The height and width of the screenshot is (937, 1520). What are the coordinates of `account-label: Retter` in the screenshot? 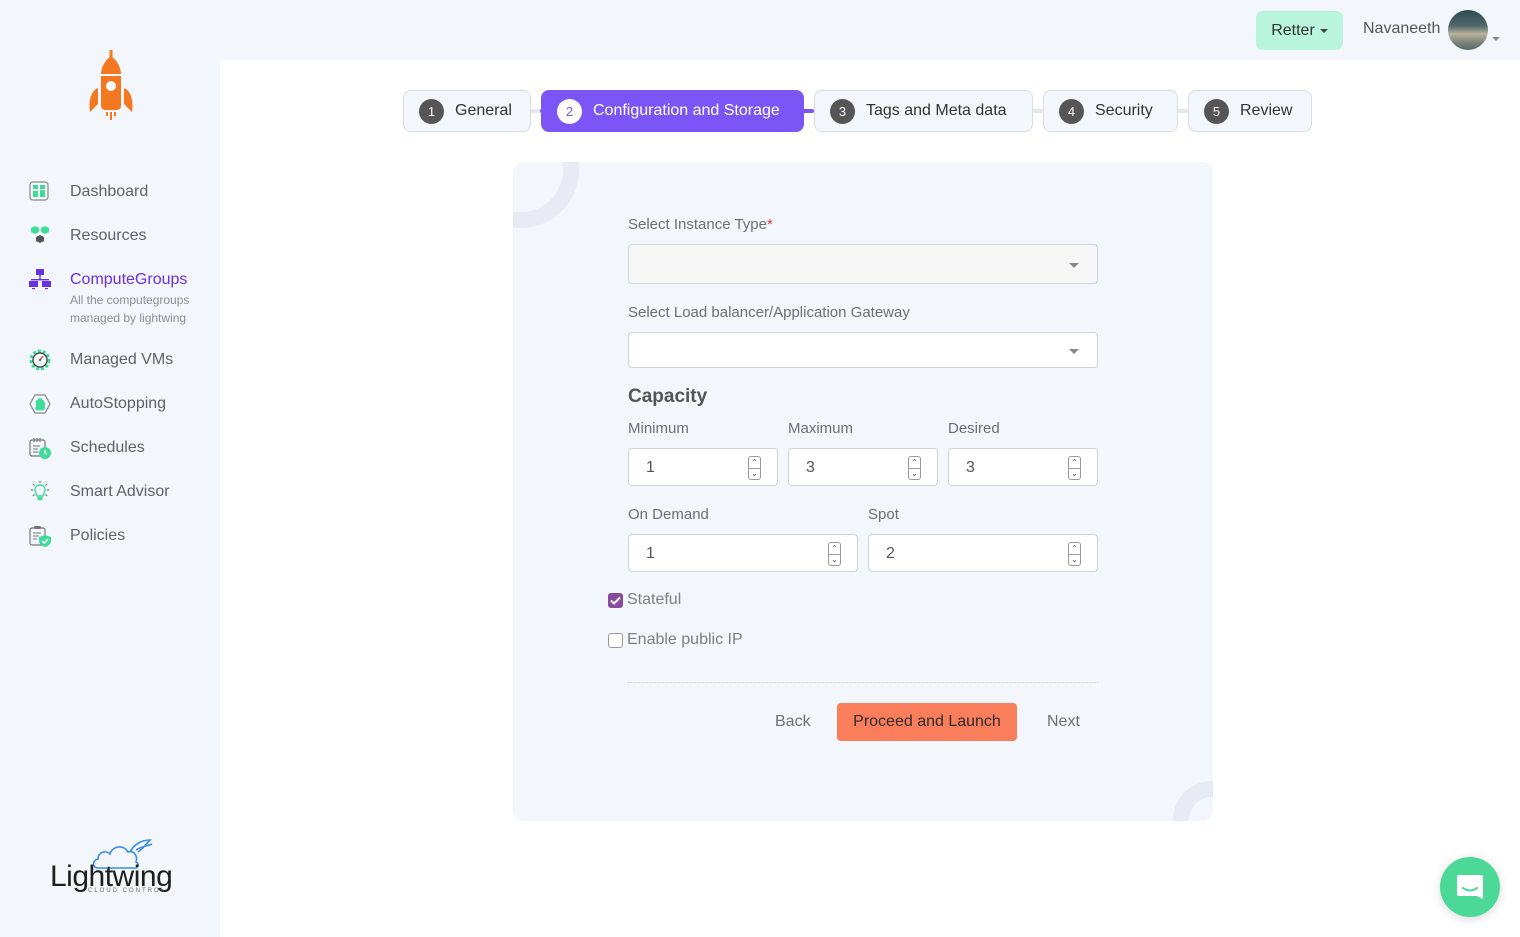 It's located at (1293, 30).